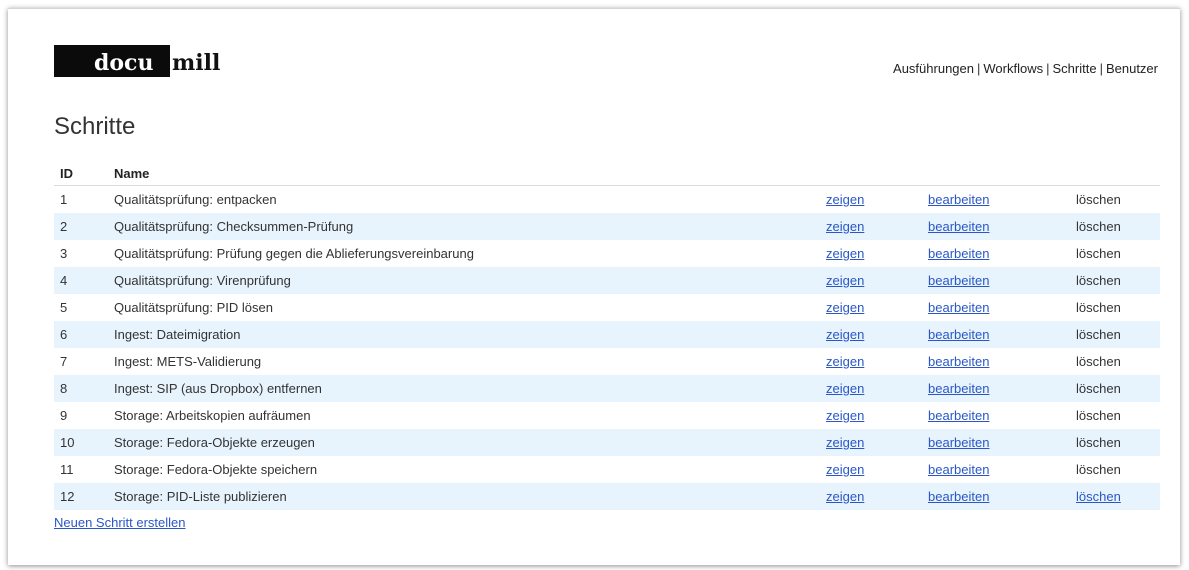 This screenshot has width=1189, height=570. Describe the element at coordinates (188, 361) in the screenshot. I see `row-name: Ingest: METS-Validierung` at that location.